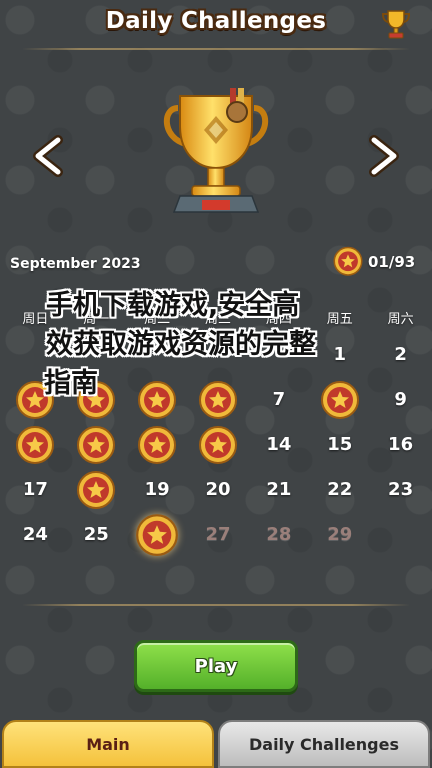  I want to click on day-number: 22, so click(340, 489).